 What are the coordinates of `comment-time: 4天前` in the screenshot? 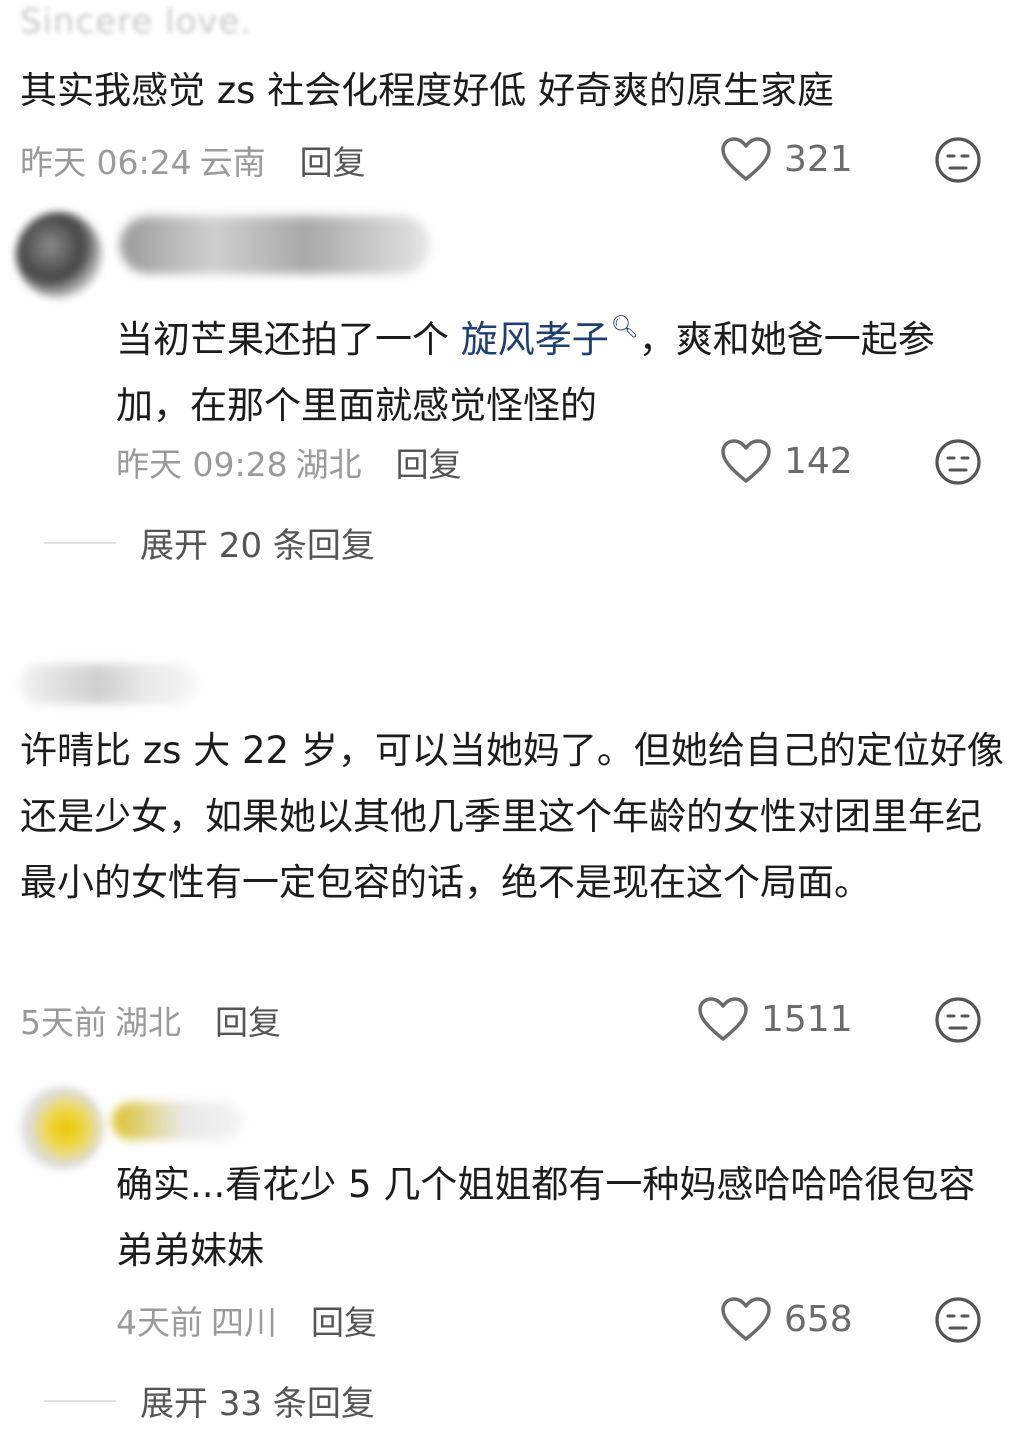 It's located at (159, 1322).